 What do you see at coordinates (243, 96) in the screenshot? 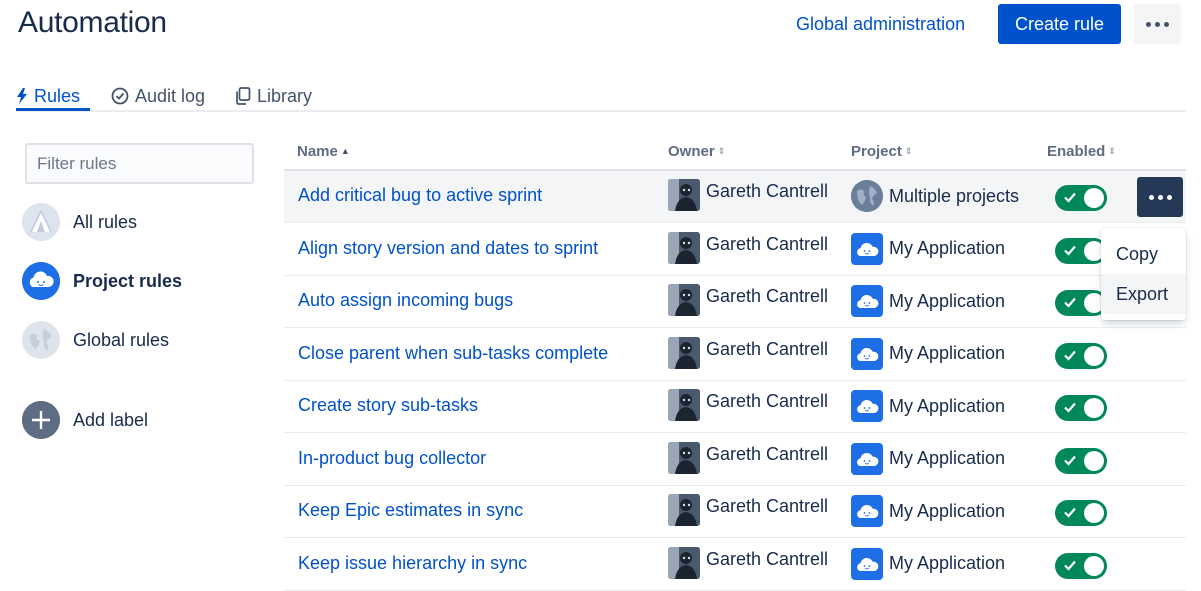
I see `copy-pages-icon` at bounding box center [243, 96].